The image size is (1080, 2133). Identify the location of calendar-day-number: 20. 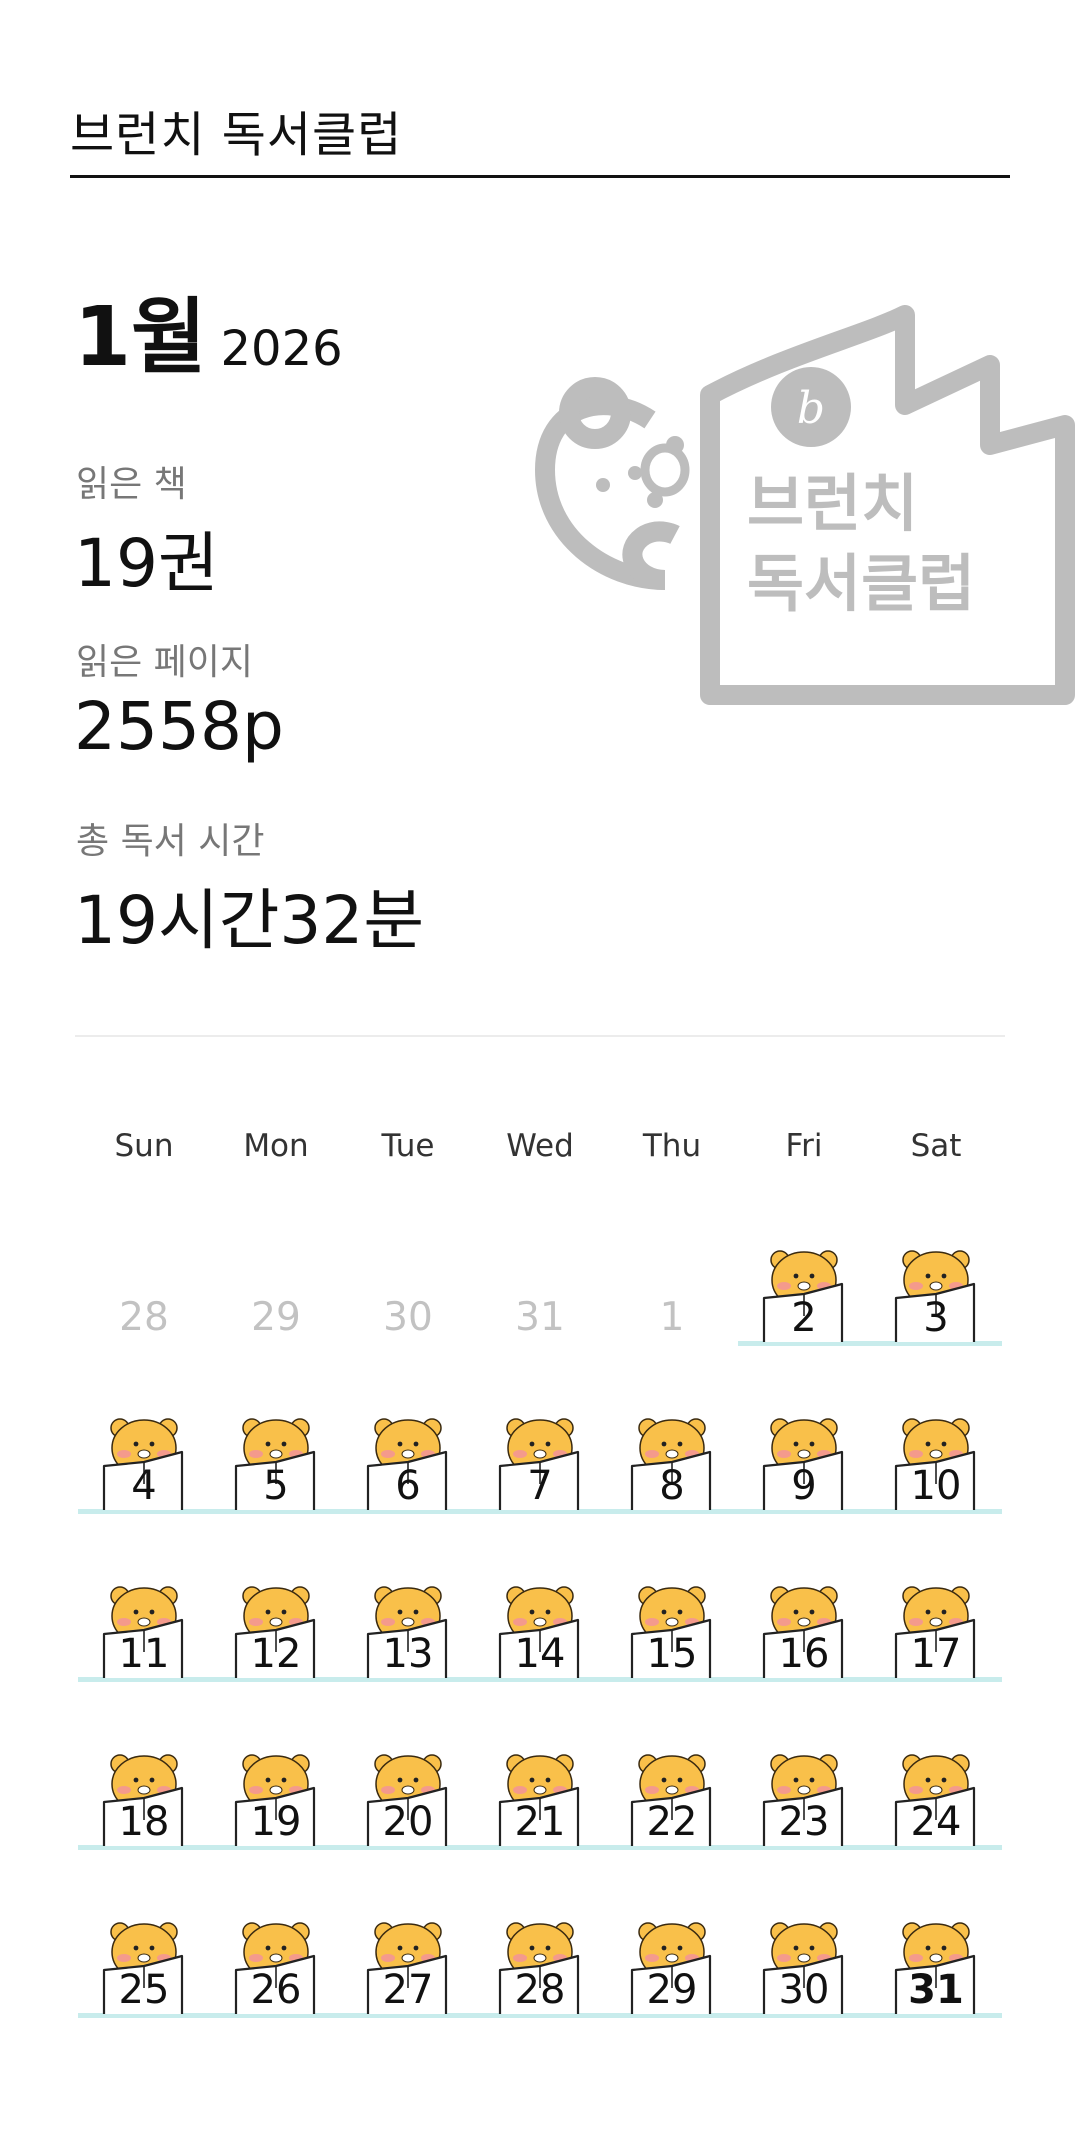
(408, 1822).